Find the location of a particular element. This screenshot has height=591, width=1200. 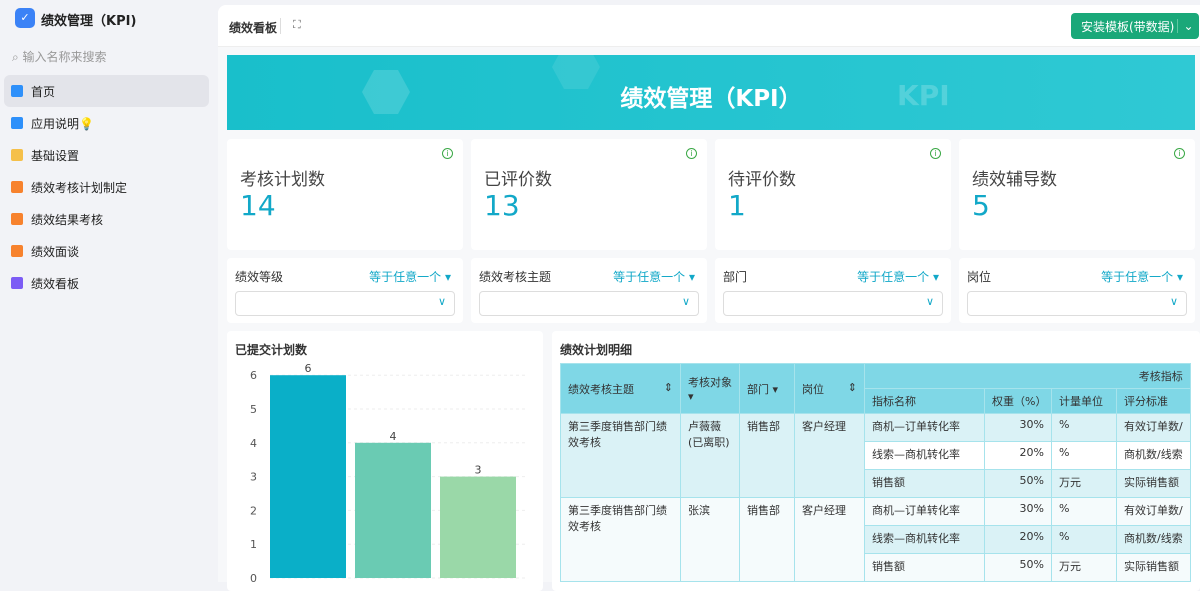

stat-label: 绩效辅导数 is located at coordinates (1014, 180).